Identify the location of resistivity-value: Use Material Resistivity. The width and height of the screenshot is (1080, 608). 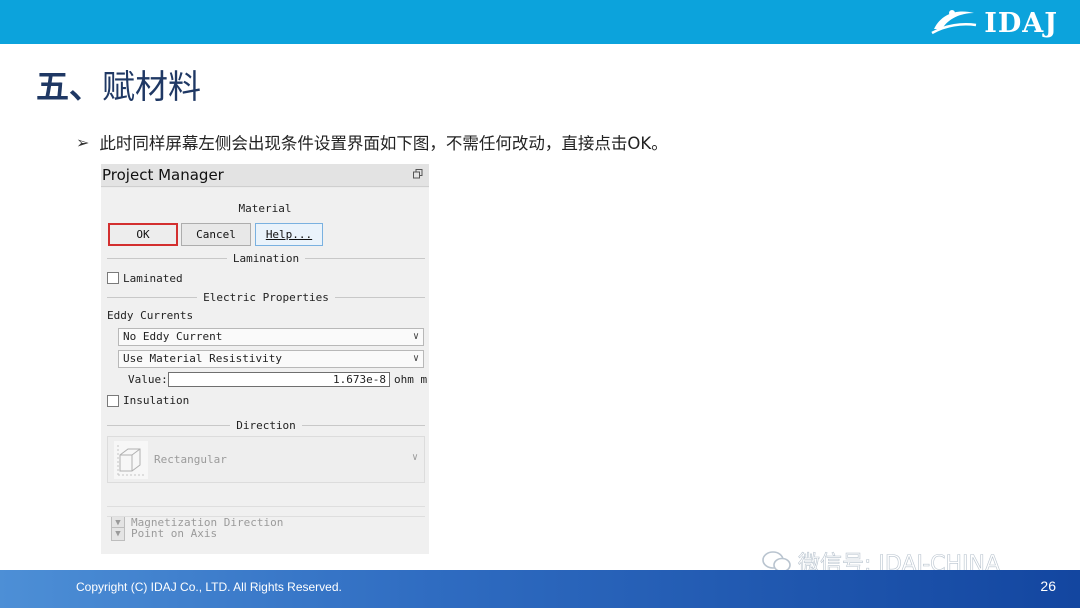
(202, 358).